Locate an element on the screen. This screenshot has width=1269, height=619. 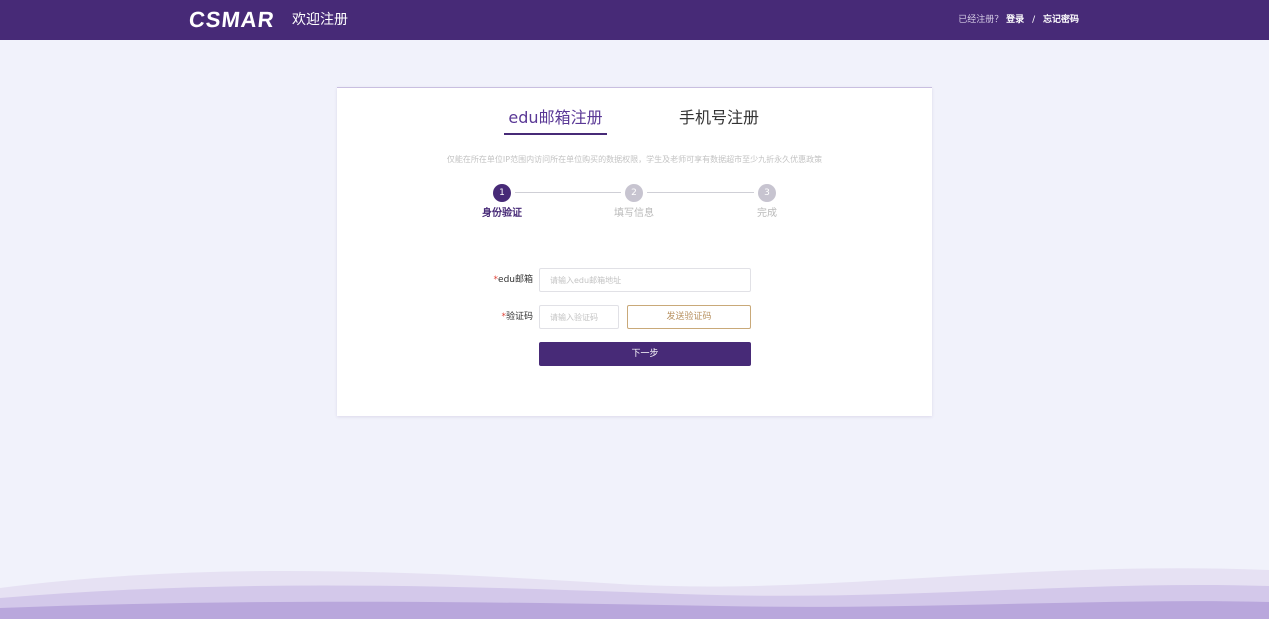
verification-code-input is located at coordinates (579, 317).